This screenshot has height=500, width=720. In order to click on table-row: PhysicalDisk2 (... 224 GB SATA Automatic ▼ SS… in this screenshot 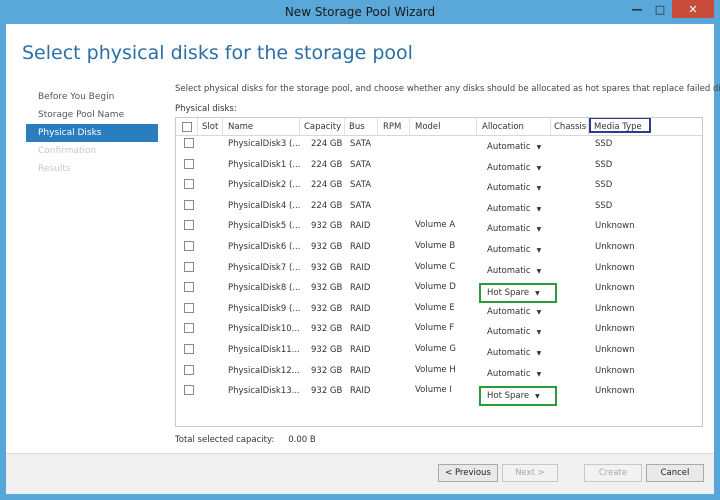, I will do `click(439, 187)`.